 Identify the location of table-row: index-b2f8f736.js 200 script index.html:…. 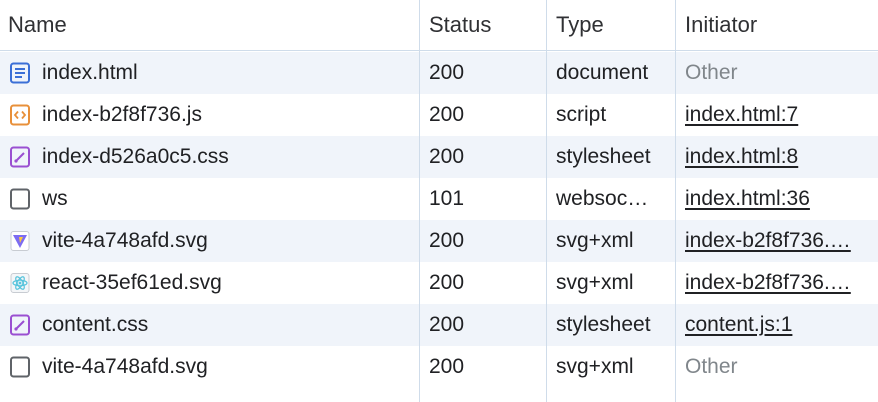
(439, 115).